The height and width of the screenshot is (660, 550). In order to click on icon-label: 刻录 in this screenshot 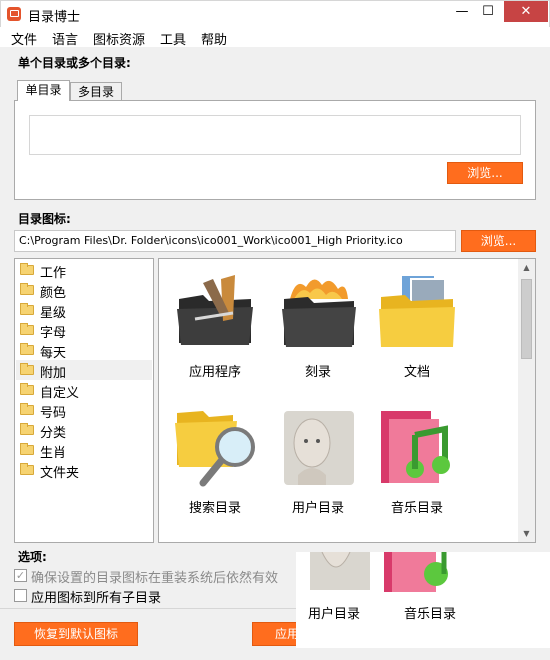, I will do `click(317, 372)`.